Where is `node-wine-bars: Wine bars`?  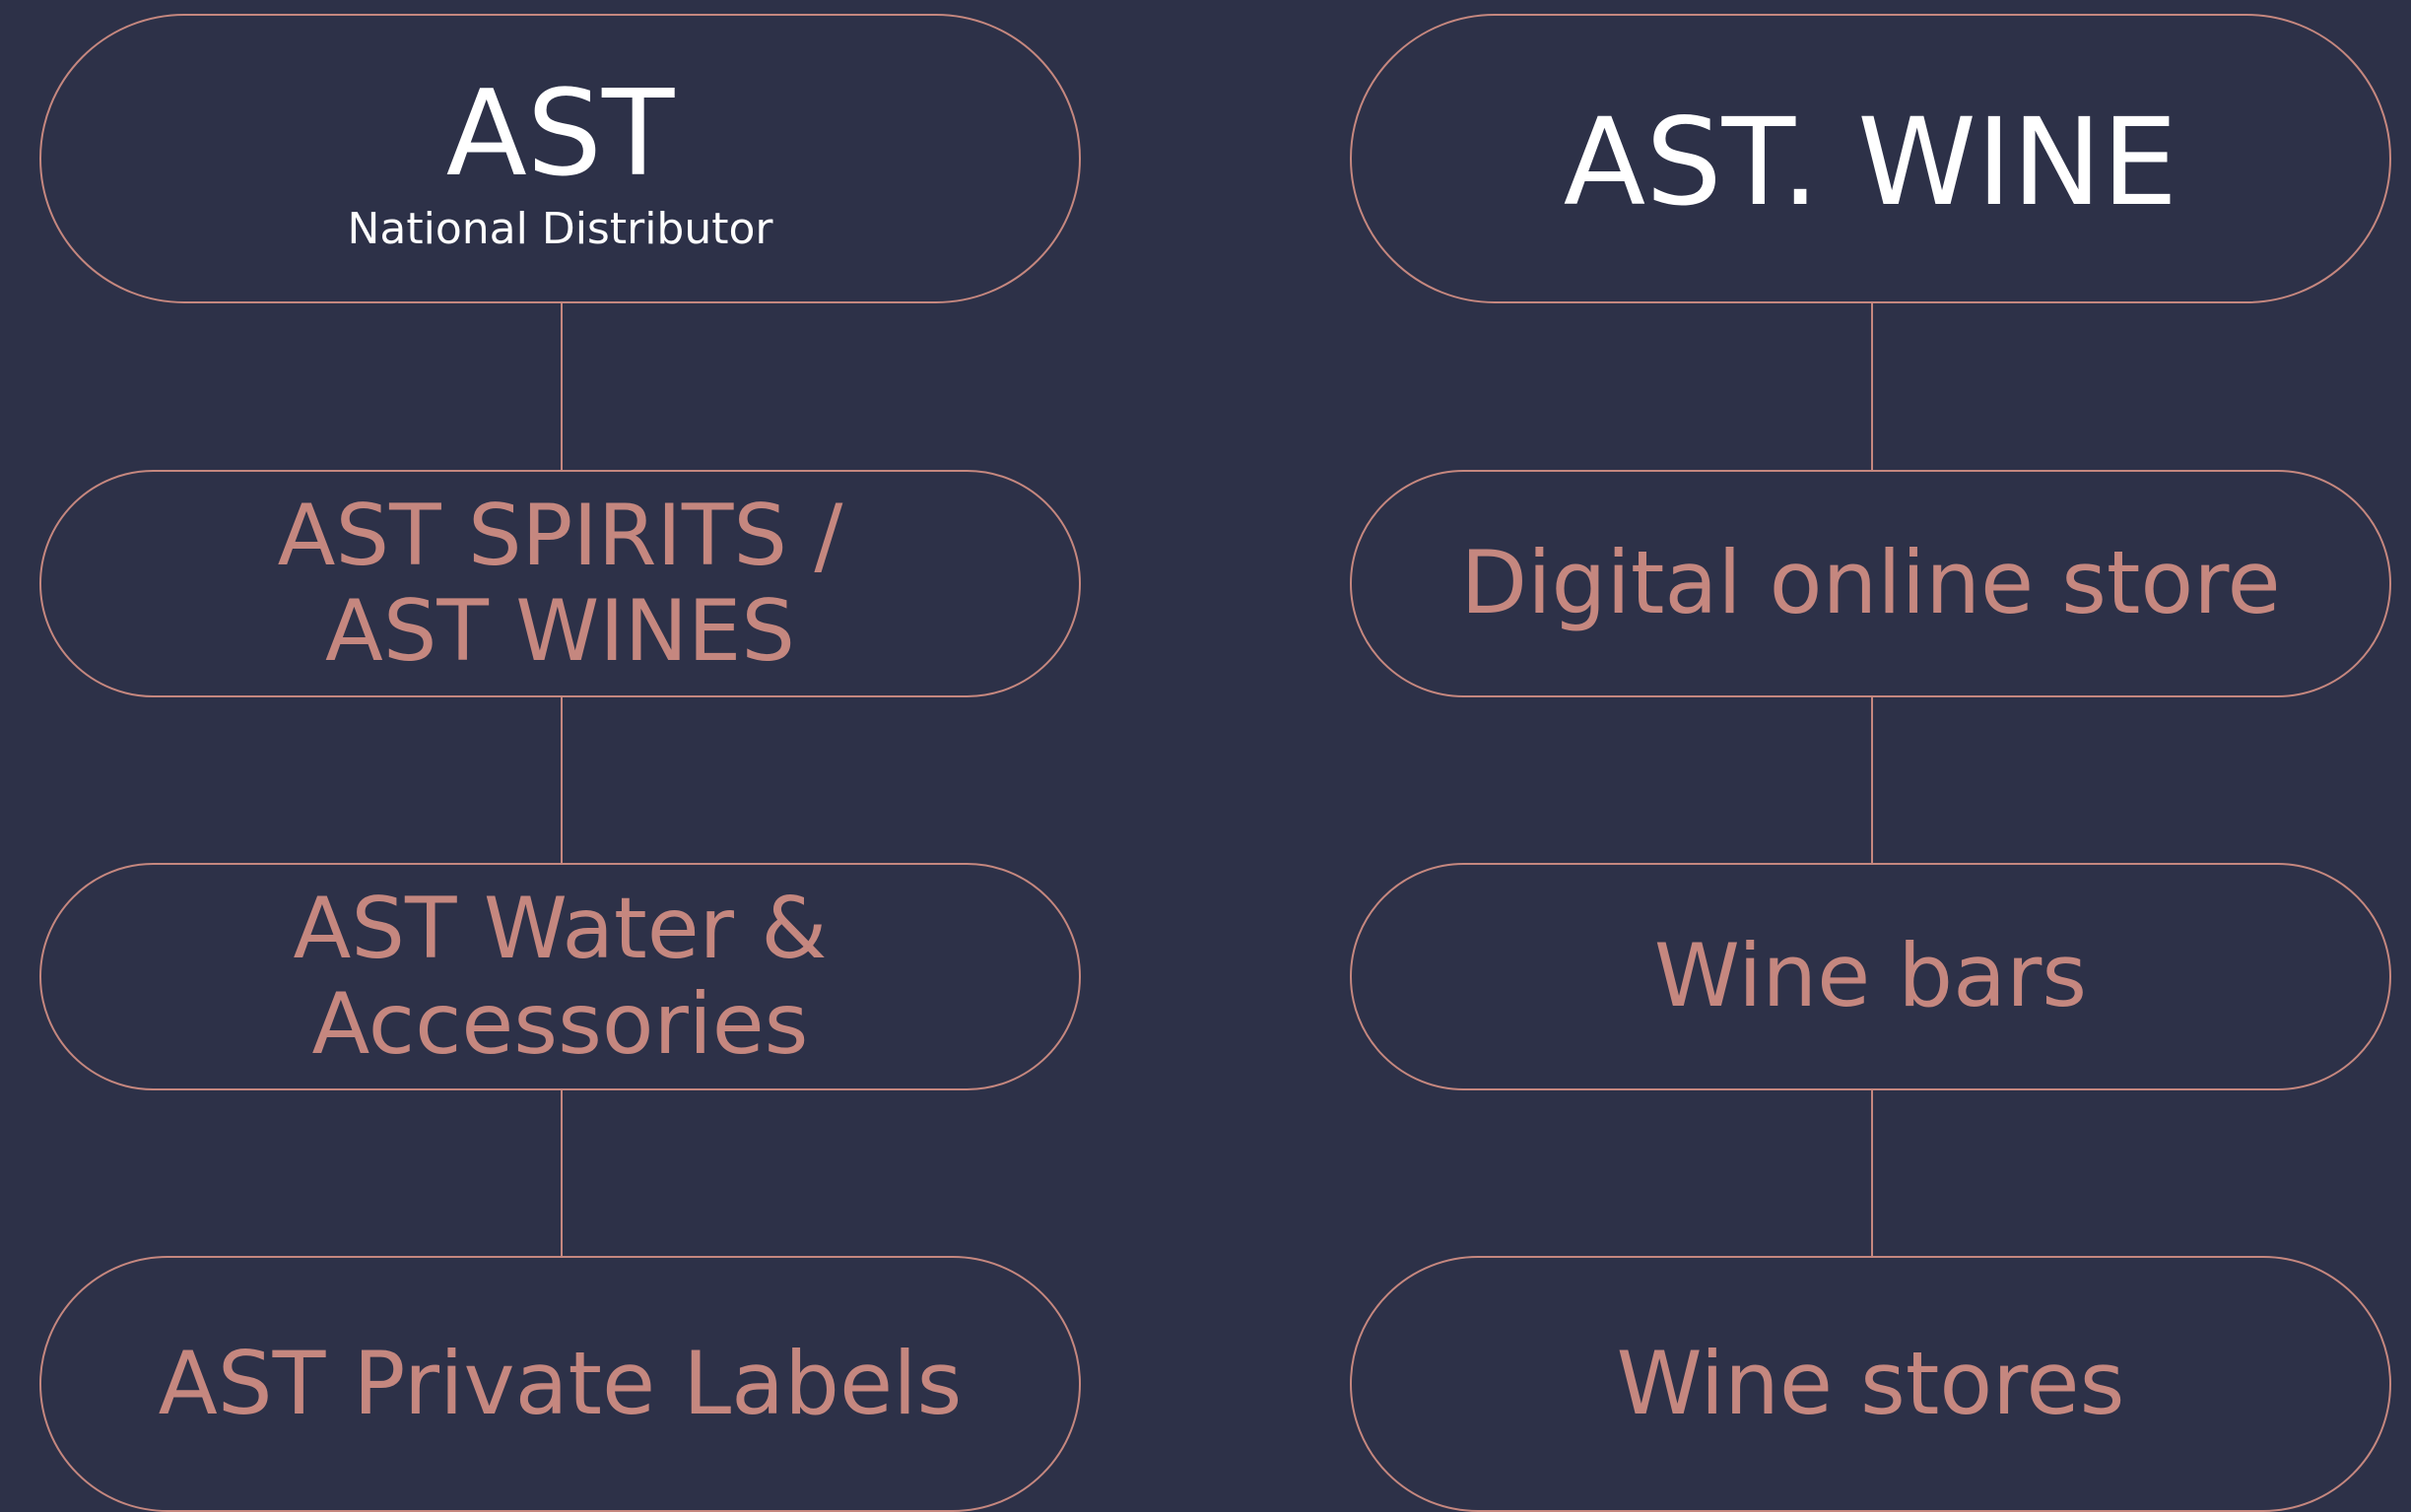
node-wine-bars: Wine bars is located at coordinates (1870, 976).